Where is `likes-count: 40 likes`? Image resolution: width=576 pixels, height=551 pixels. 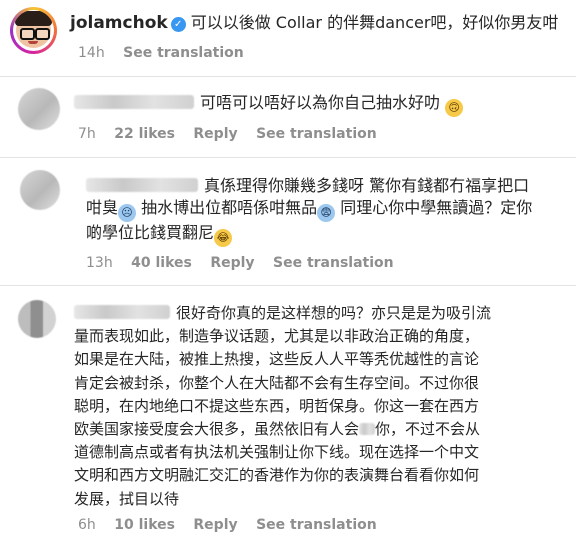
likes-count: 40 likes is located at coordinates (161, 263).